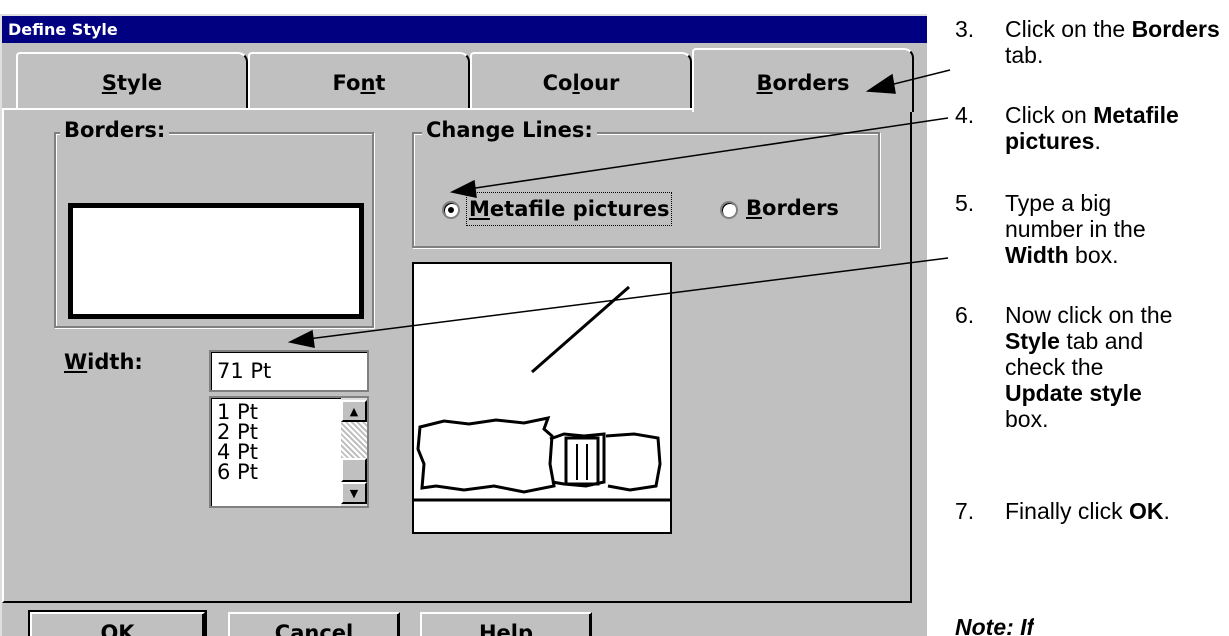 The image size is (1229, 636). Describe the element at coordinates (354, 493) in the screenshot. I see `scroll-down-arrow-icon: ▼` at that location.